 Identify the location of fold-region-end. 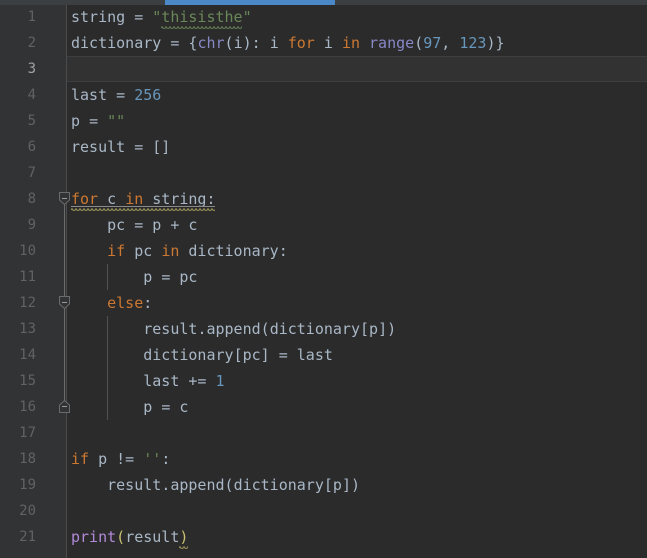
(64, 406).